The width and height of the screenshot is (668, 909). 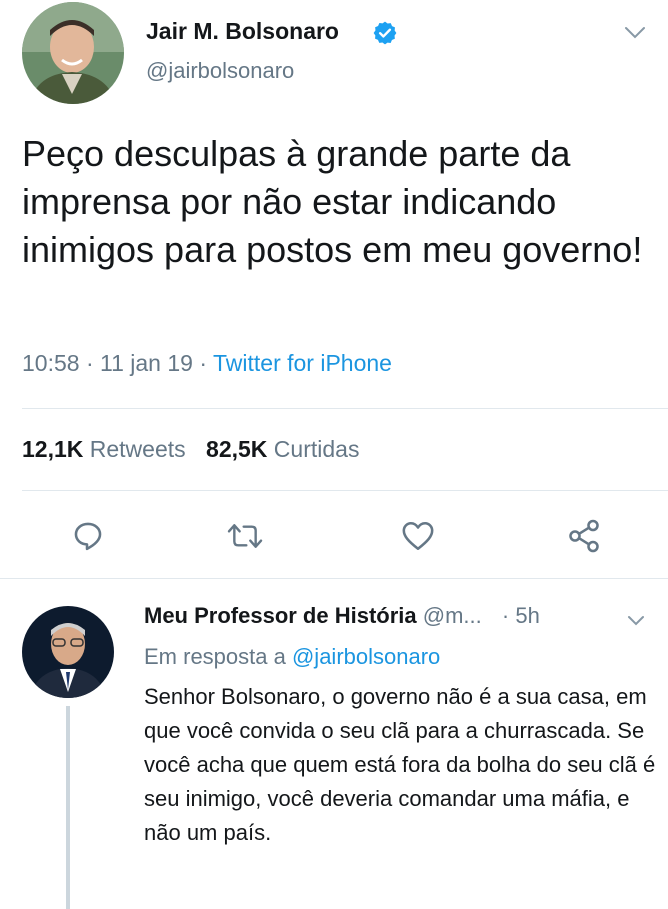 I want to click on tweet-meta: 10:58 · 11 jan 19 · Twitter for iPhone, so click(x=207, y=363).